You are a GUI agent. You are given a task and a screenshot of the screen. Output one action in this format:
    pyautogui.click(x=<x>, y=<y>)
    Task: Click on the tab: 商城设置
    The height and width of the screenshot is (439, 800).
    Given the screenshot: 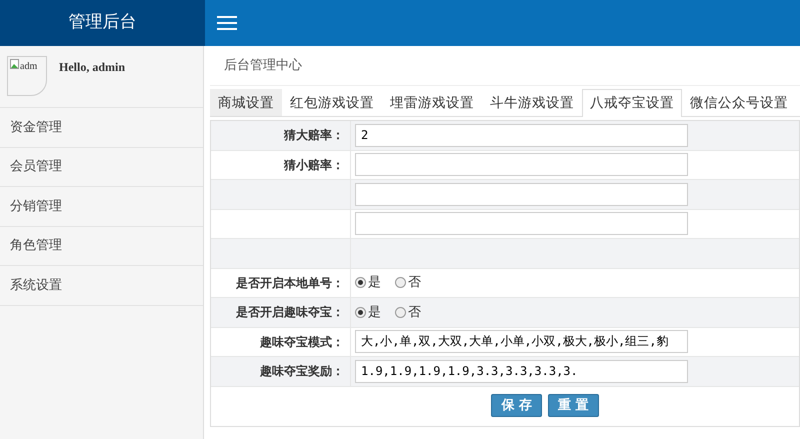 What is the action you would take?
    pyautogui.click(x=246, y=102)
    